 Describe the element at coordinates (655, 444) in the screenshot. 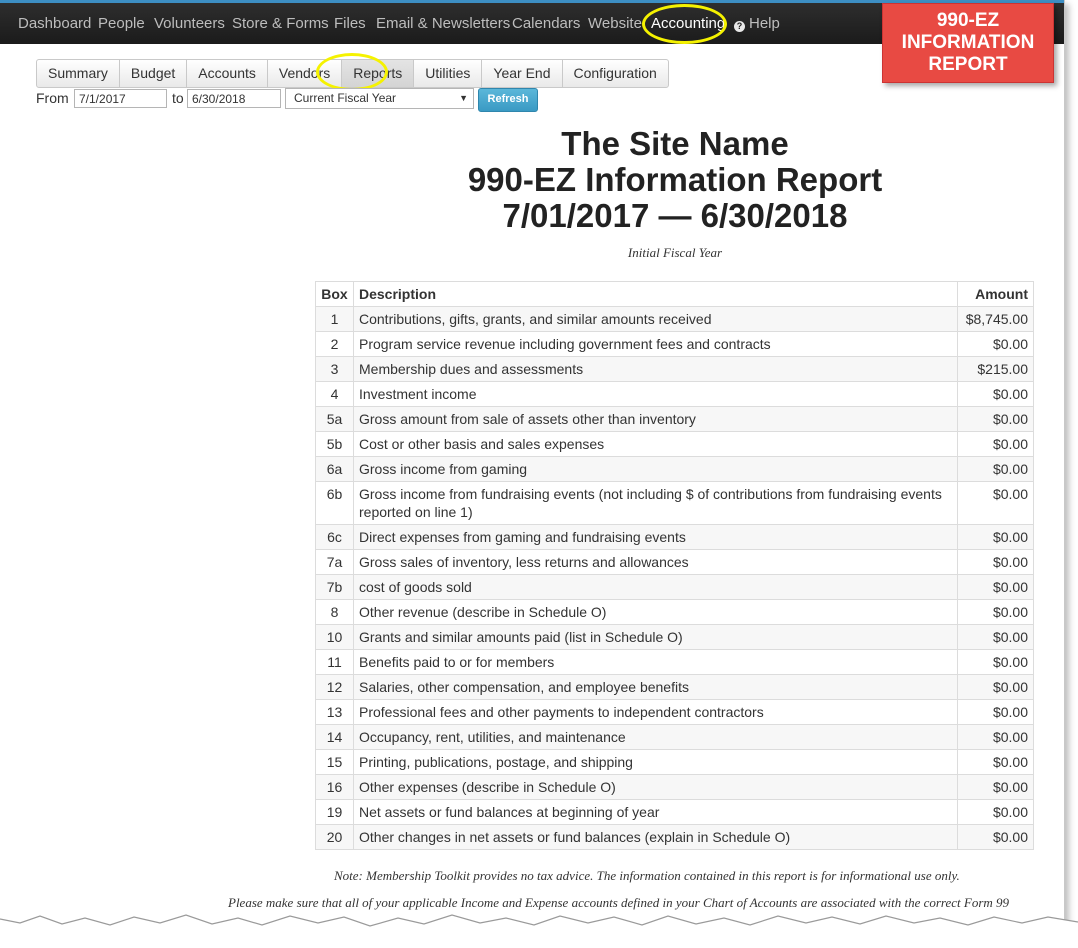

I see `row-description: Cost or other basis and sales expenses` at that location.